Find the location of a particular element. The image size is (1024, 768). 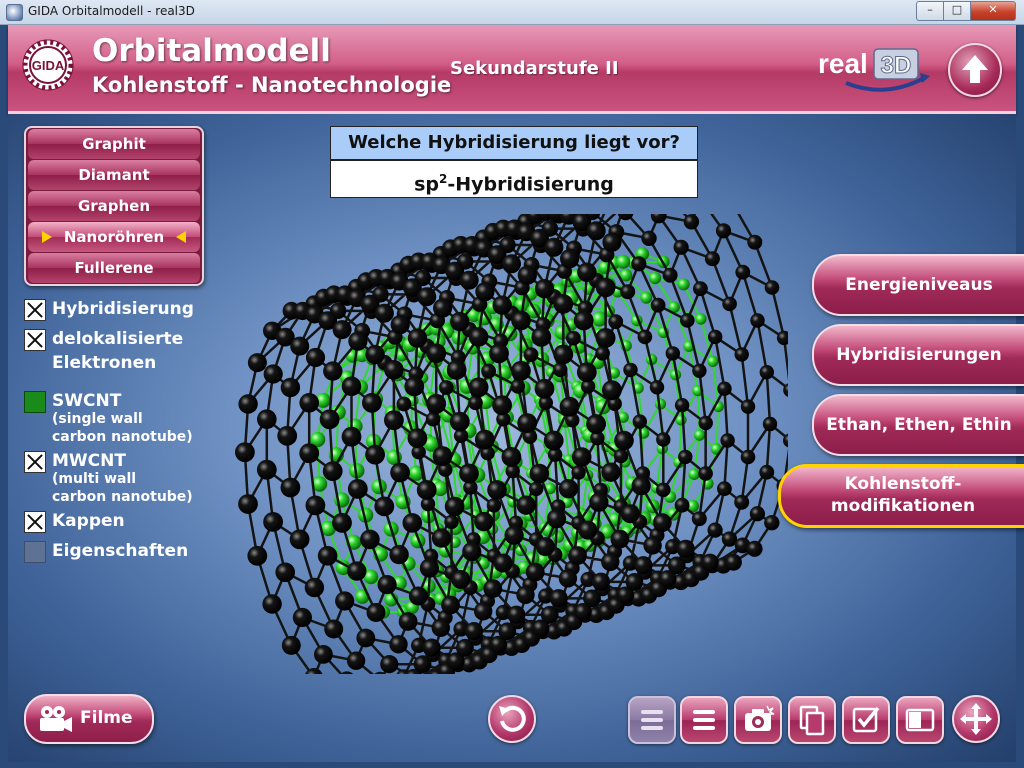

nav-item-label: Graphit is located at coordinates (114, 144).